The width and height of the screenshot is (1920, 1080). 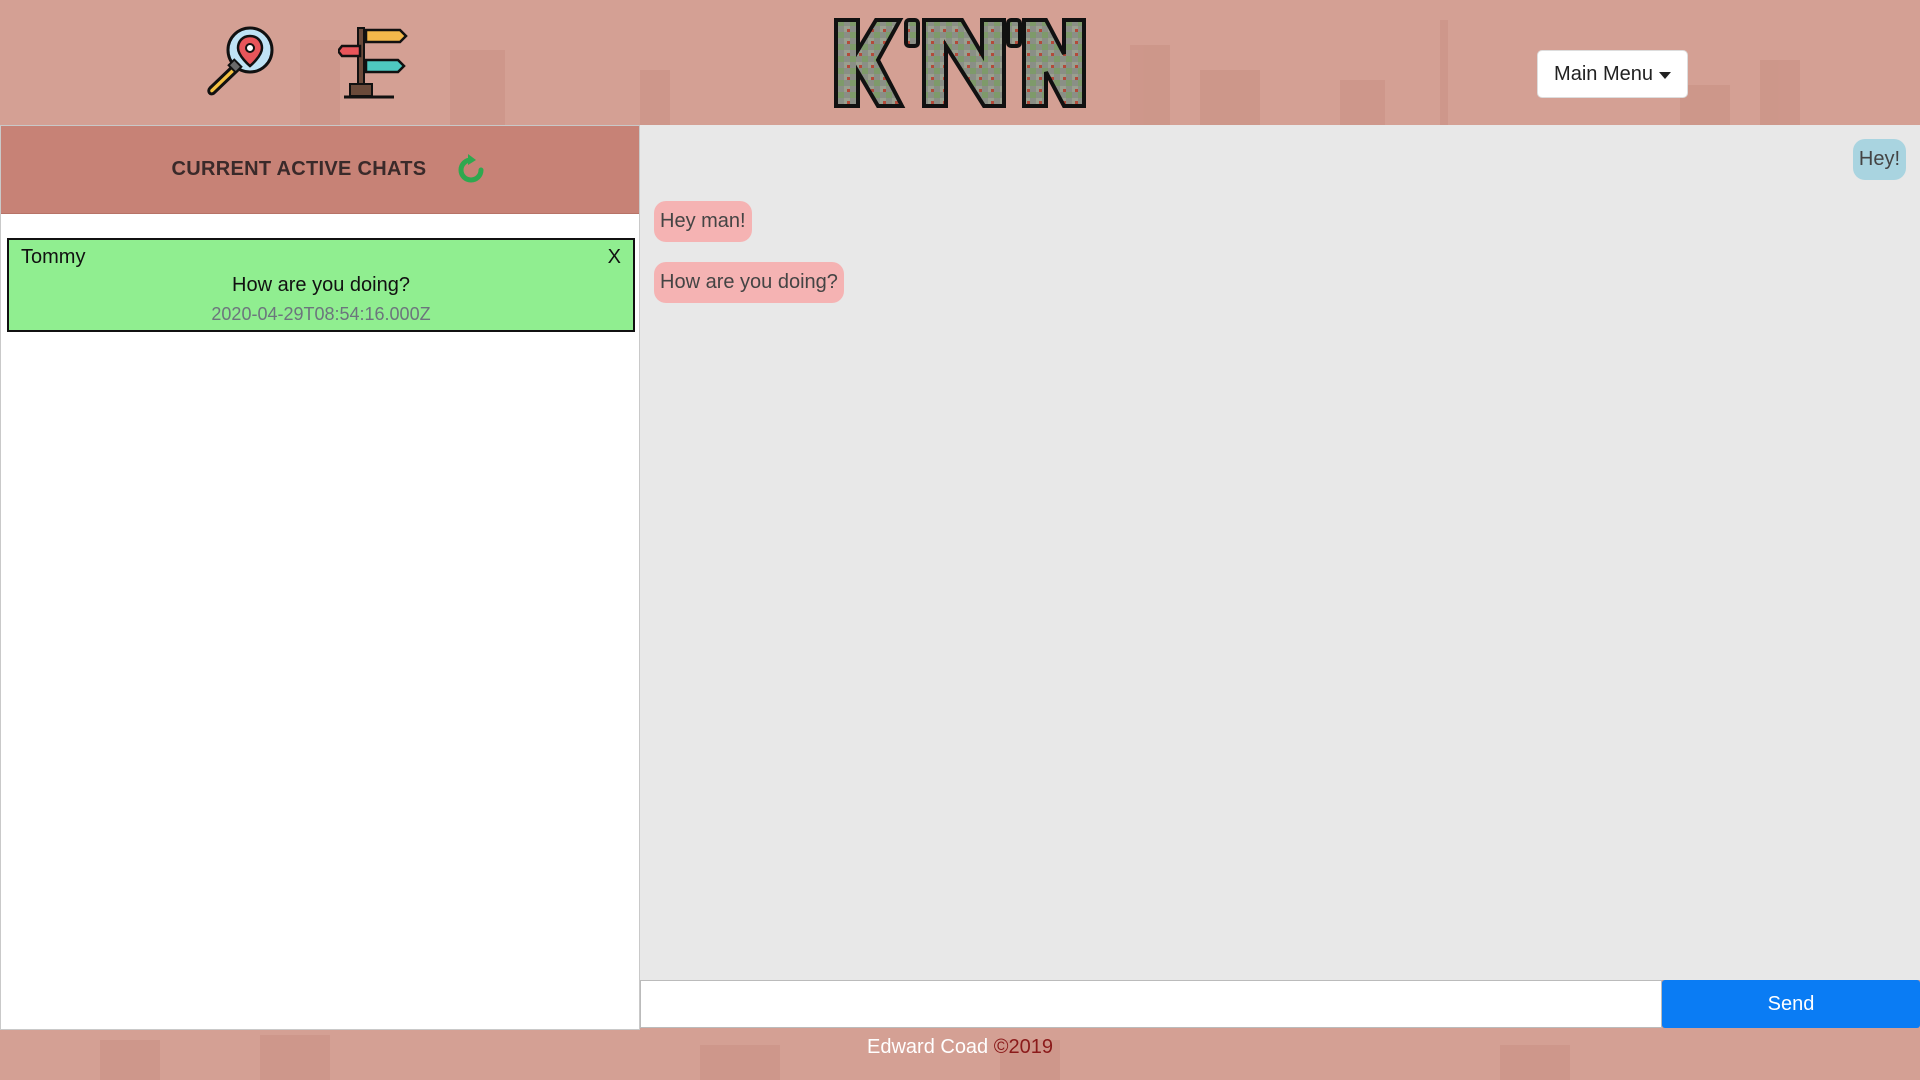 What do you see at coordinates (703, 221) in the screenshot?
I see `message-bubble-received: Hey man!` at bounding box center [703, 221].